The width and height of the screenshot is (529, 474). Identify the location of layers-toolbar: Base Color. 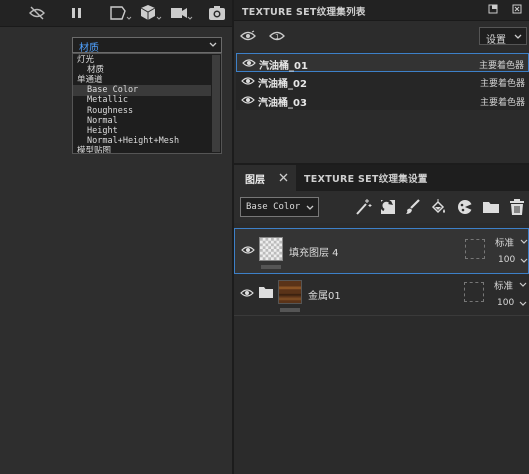
(381, 207).